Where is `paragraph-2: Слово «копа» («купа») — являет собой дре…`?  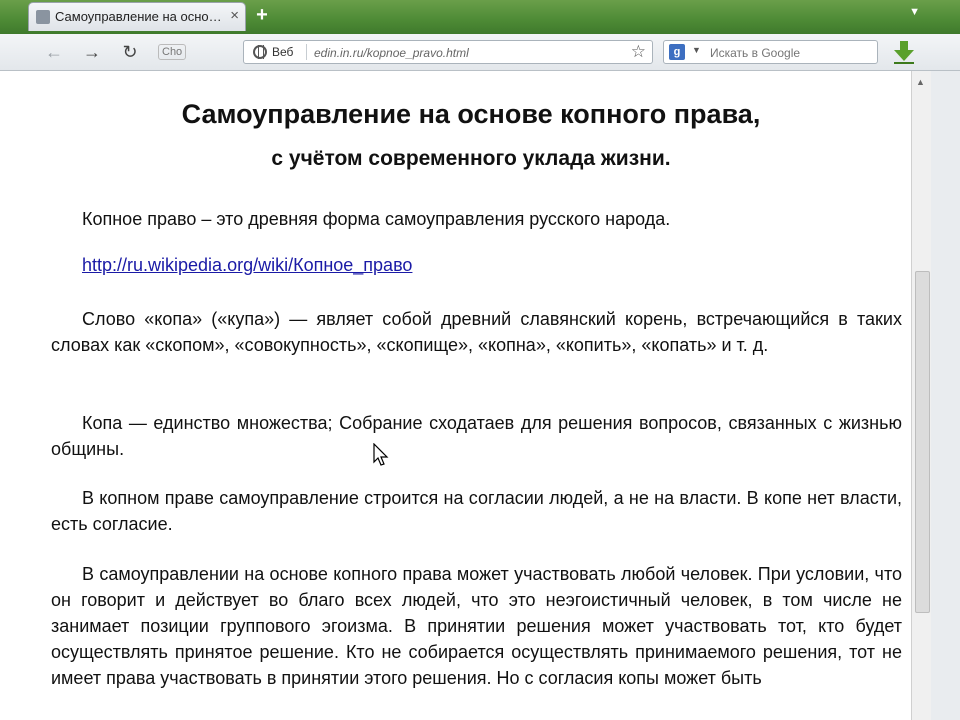
paragraph-2: Слово «копа» («купа») — являет собой дре… is located at coordinates (476, 332).